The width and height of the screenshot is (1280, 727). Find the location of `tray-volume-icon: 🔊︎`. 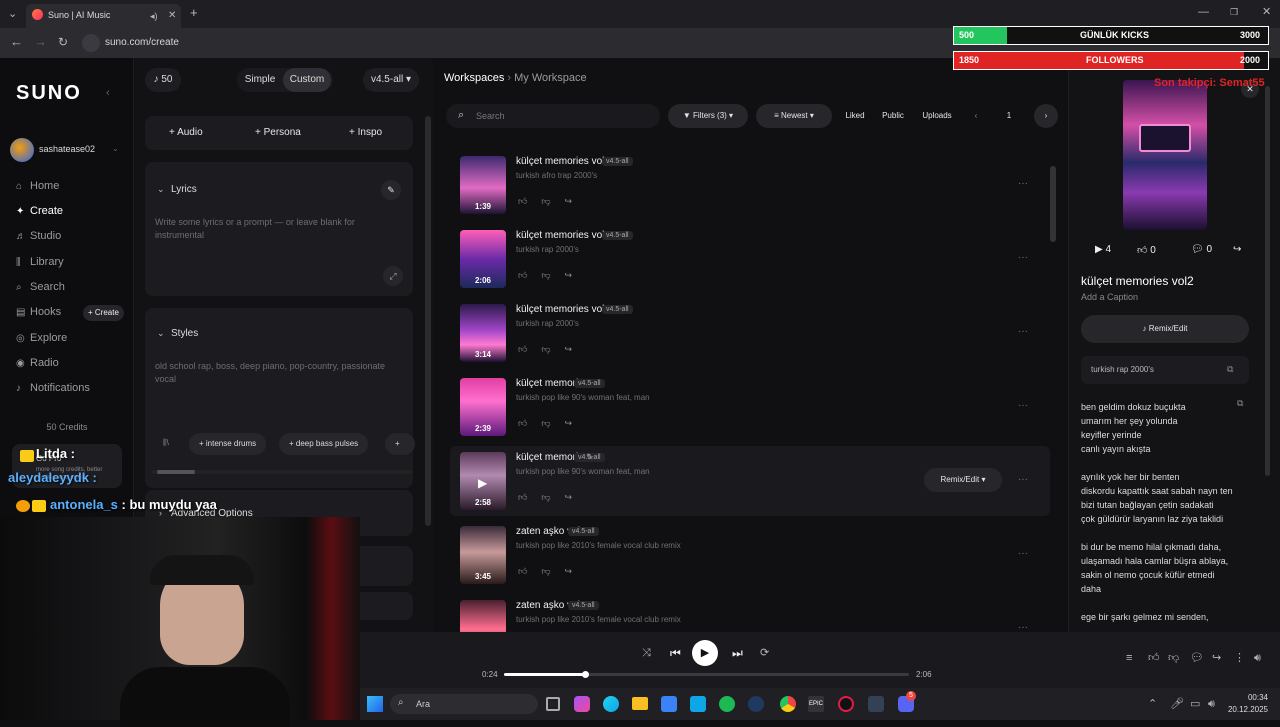

tray-volume-icon: 🔊︎ is located at coordinates (1211, 704).